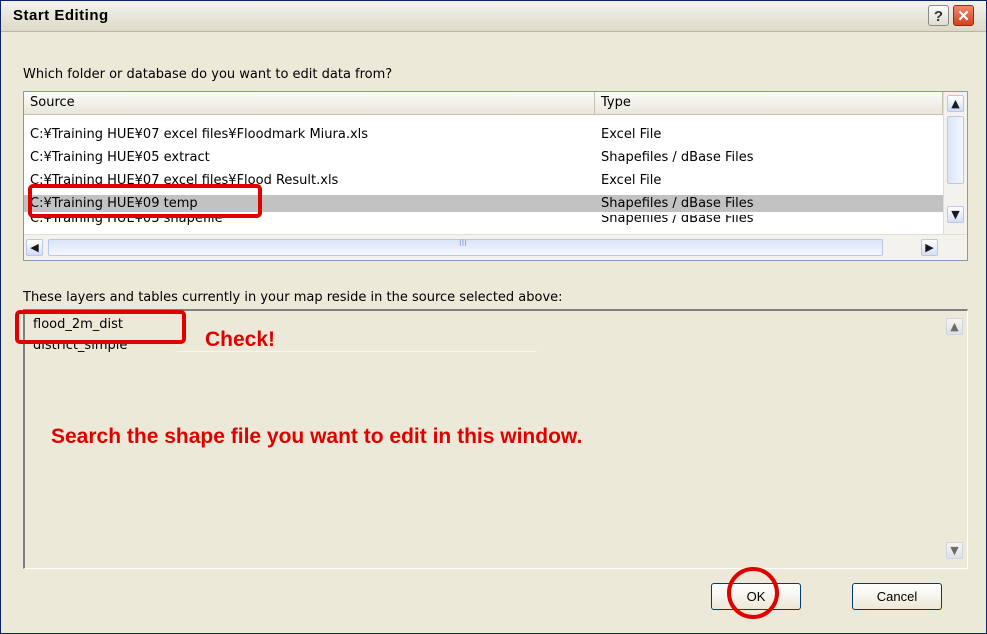 The image size is (987, 634). I want to click on selected-source-highlight, so click(145, 201).